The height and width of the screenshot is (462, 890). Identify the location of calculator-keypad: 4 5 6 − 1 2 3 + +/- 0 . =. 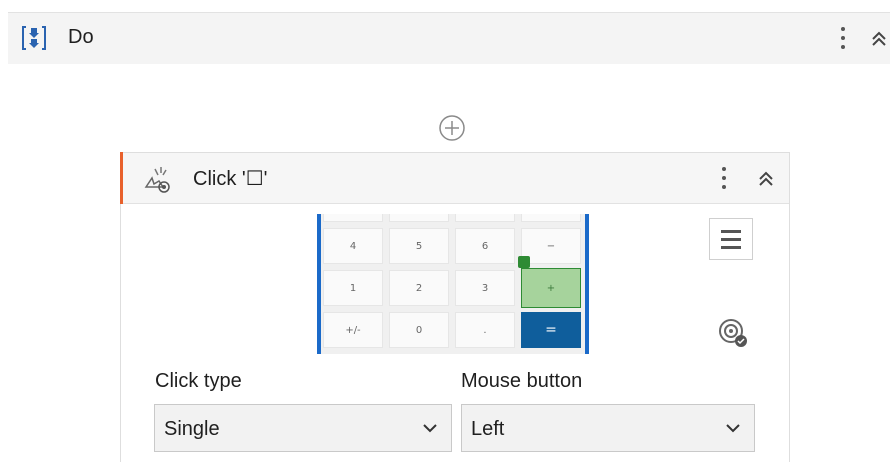
(453, 284).